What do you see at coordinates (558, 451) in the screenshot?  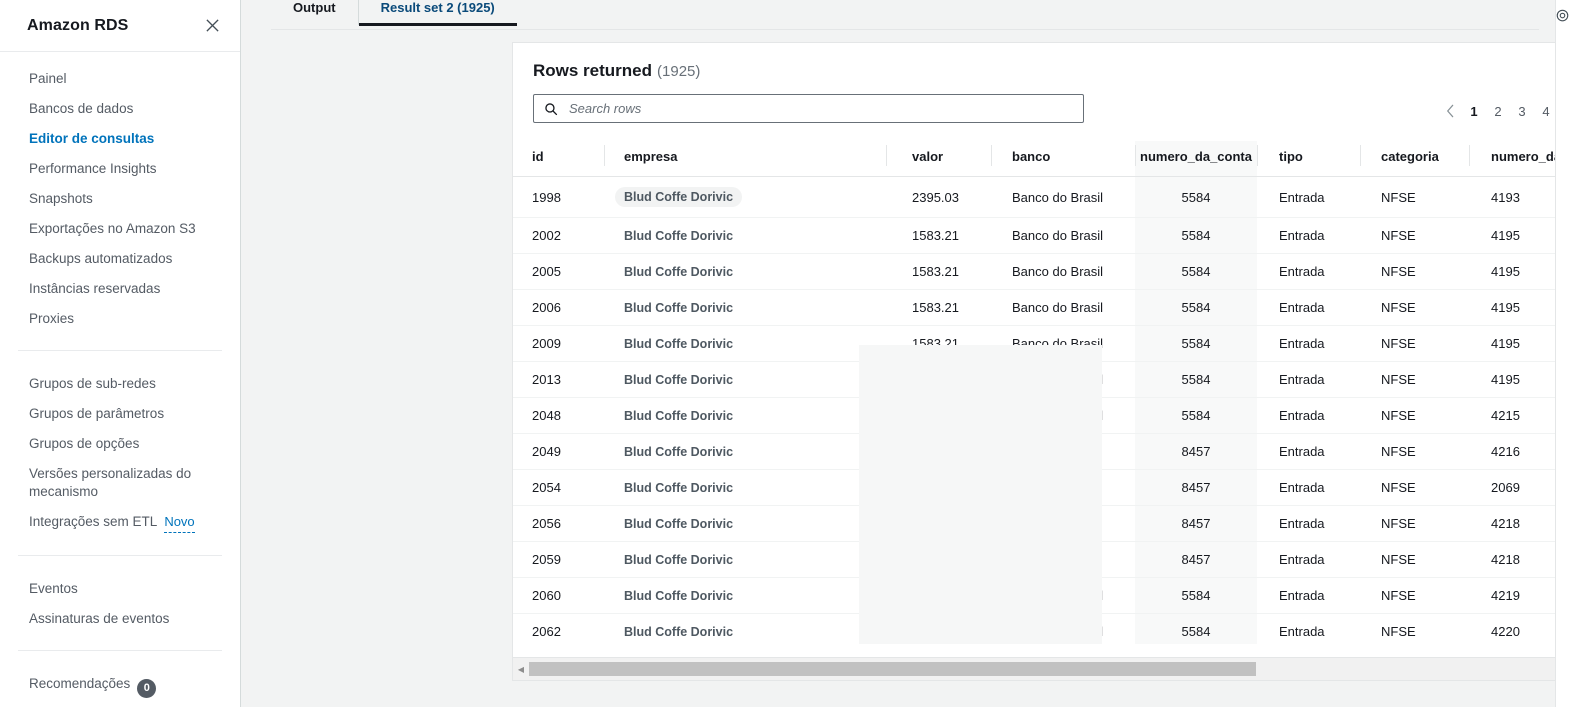 I see `cell-id: 2049` at bounding box center [558, 451].